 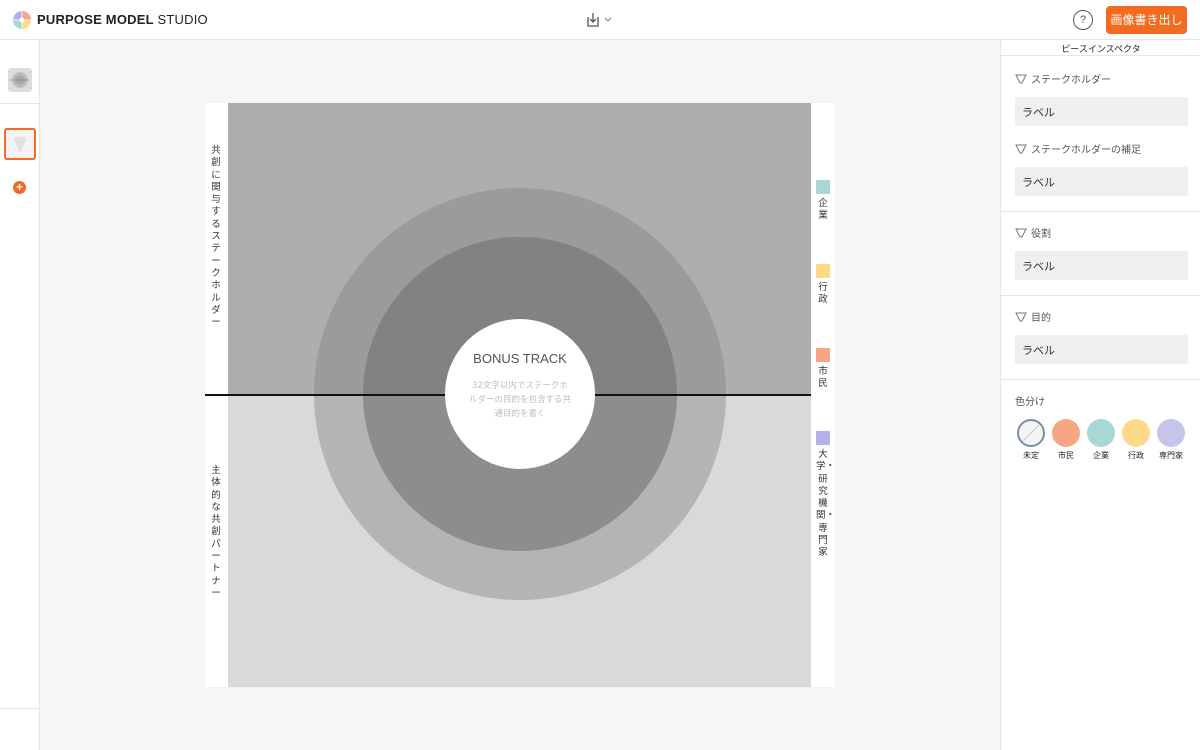 What do you see at coordinates (520, 358) in the screenshot?
I see `purpose-title: BONUS TRACK` at bounding box center [520, 358].